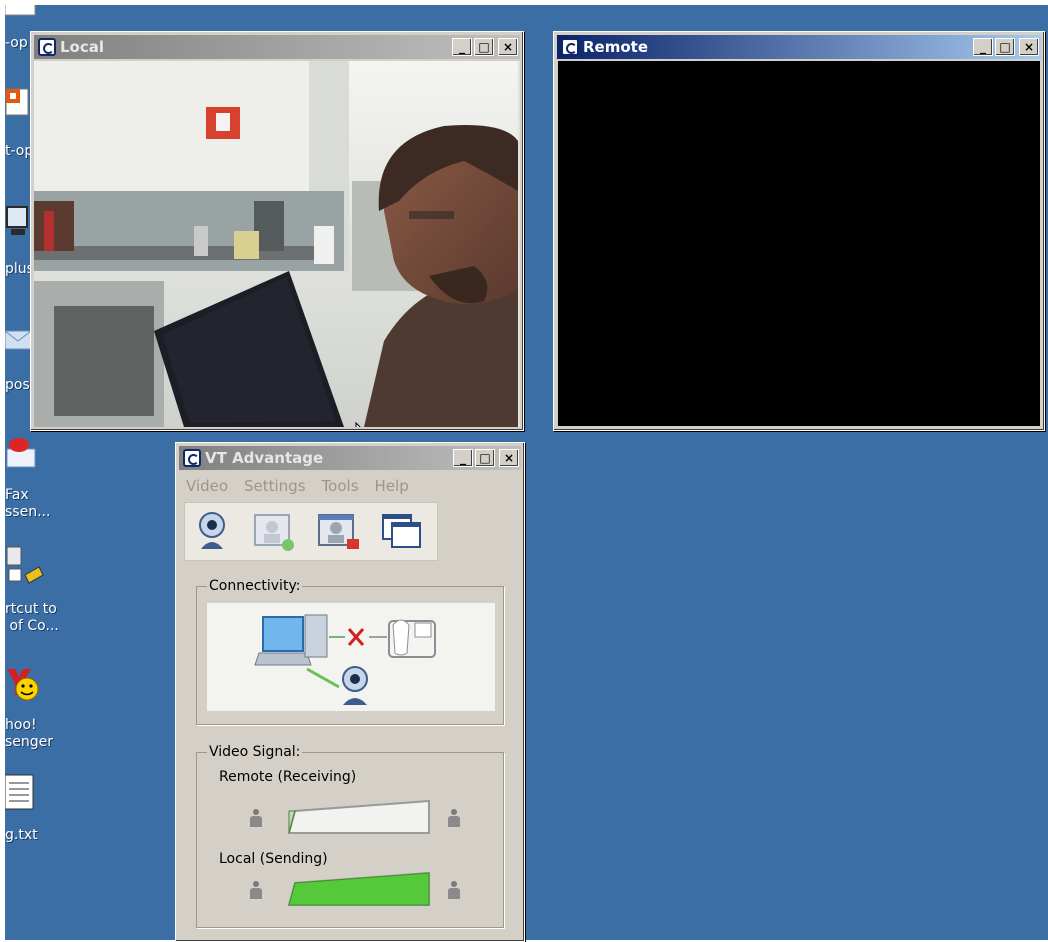 This screenshot has width=1048, height=942. What do you see at coordinates (23, 685) in the screenshot?
I see `yahoo-messenger-icon` at bounding box center [23, 685].